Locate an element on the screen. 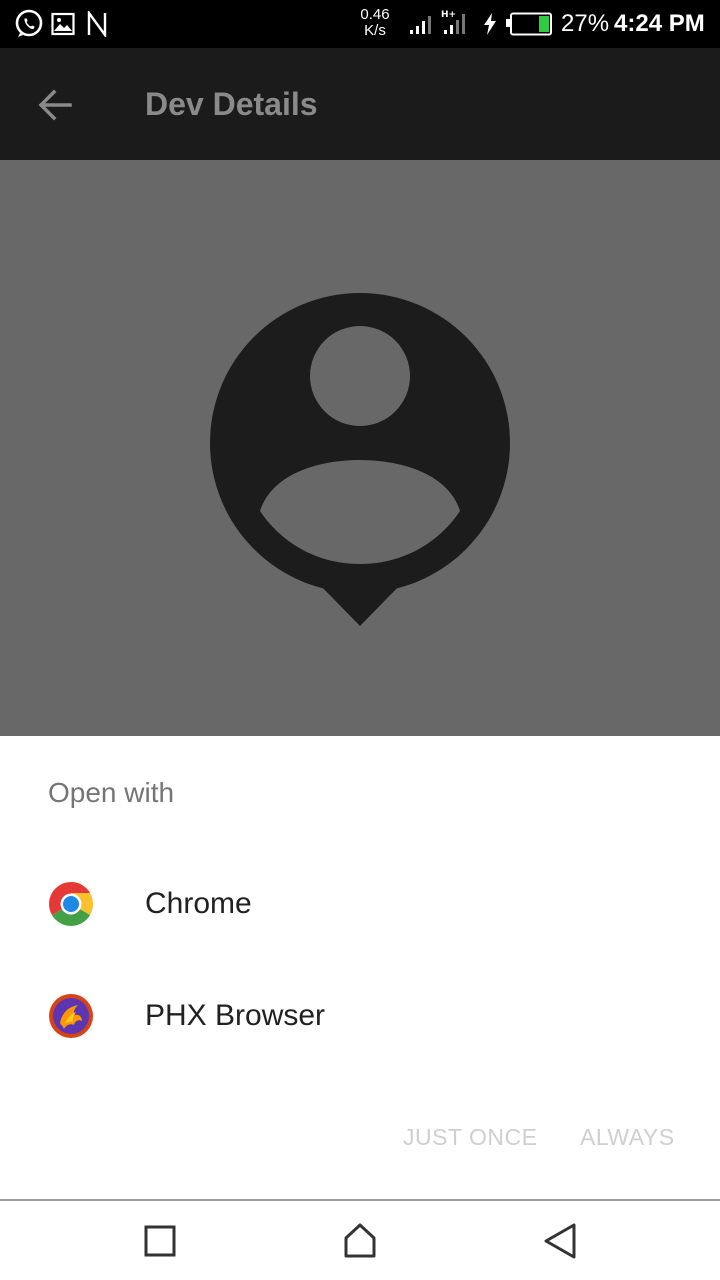 This screenshot has height=1280, width=720. network-speed-value: 0.46 is located at coordinates (375, 14).